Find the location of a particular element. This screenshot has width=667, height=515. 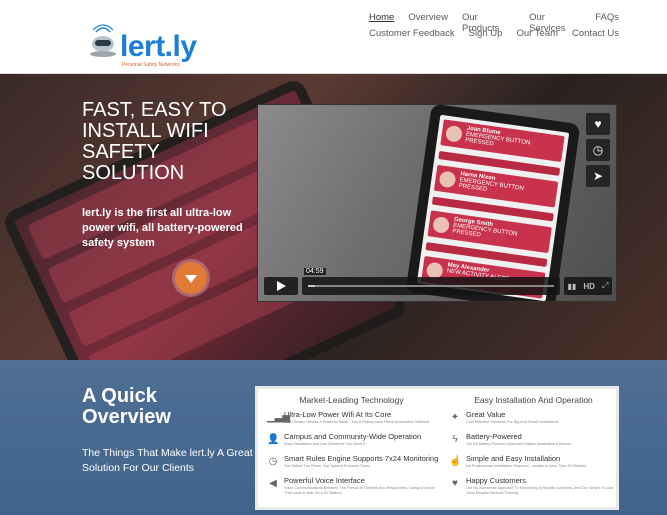

nav-faqs: FAQs is located at coordinates (607, 20).